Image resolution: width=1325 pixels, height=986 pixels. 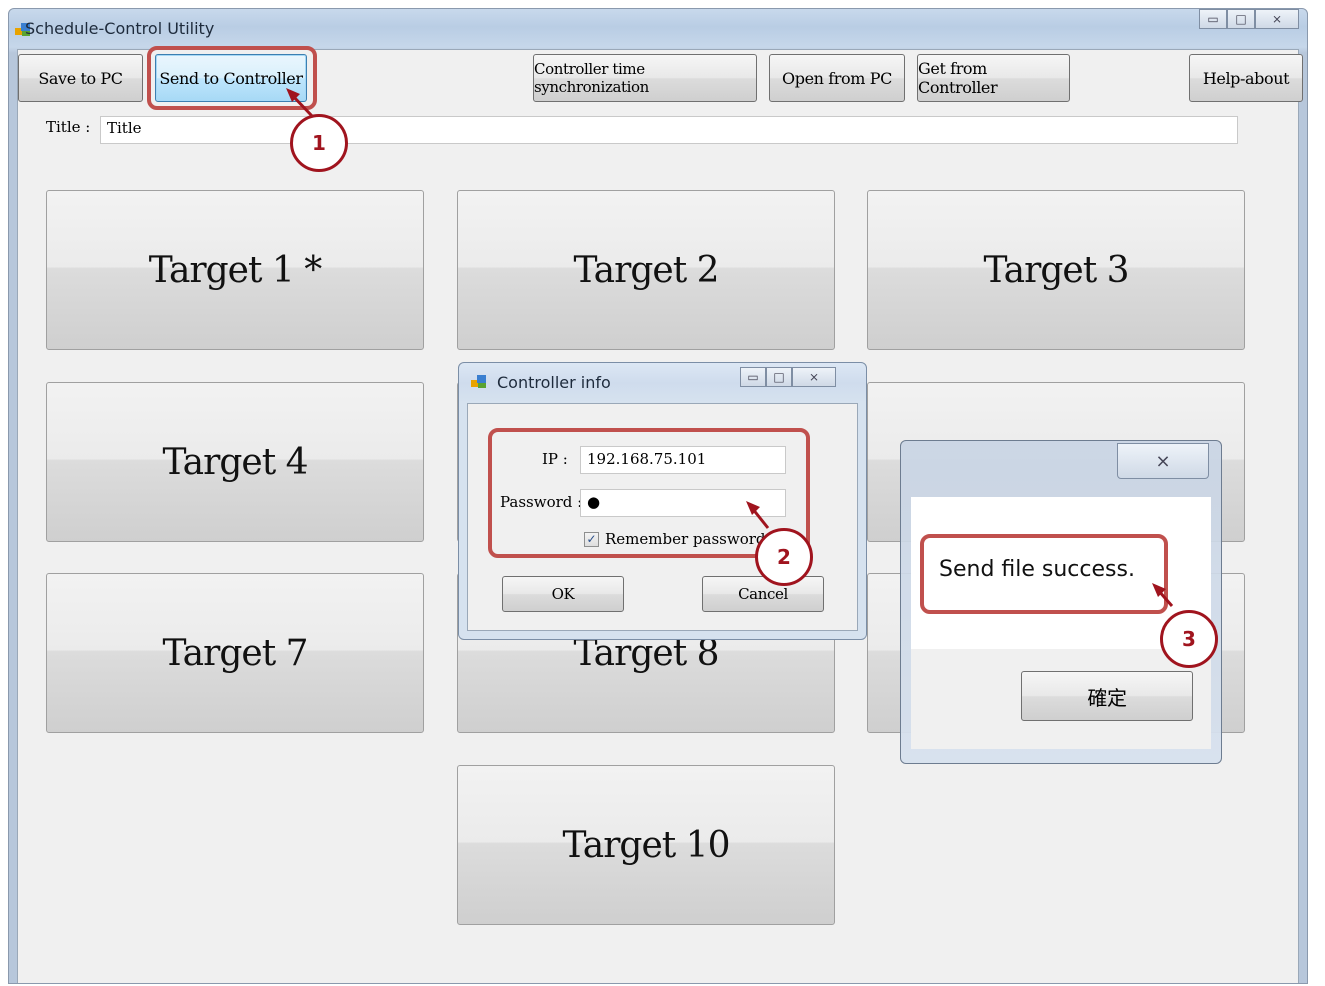 I want to click on time-sync-button: Controller time synchronization, so click(x=645, y=78).